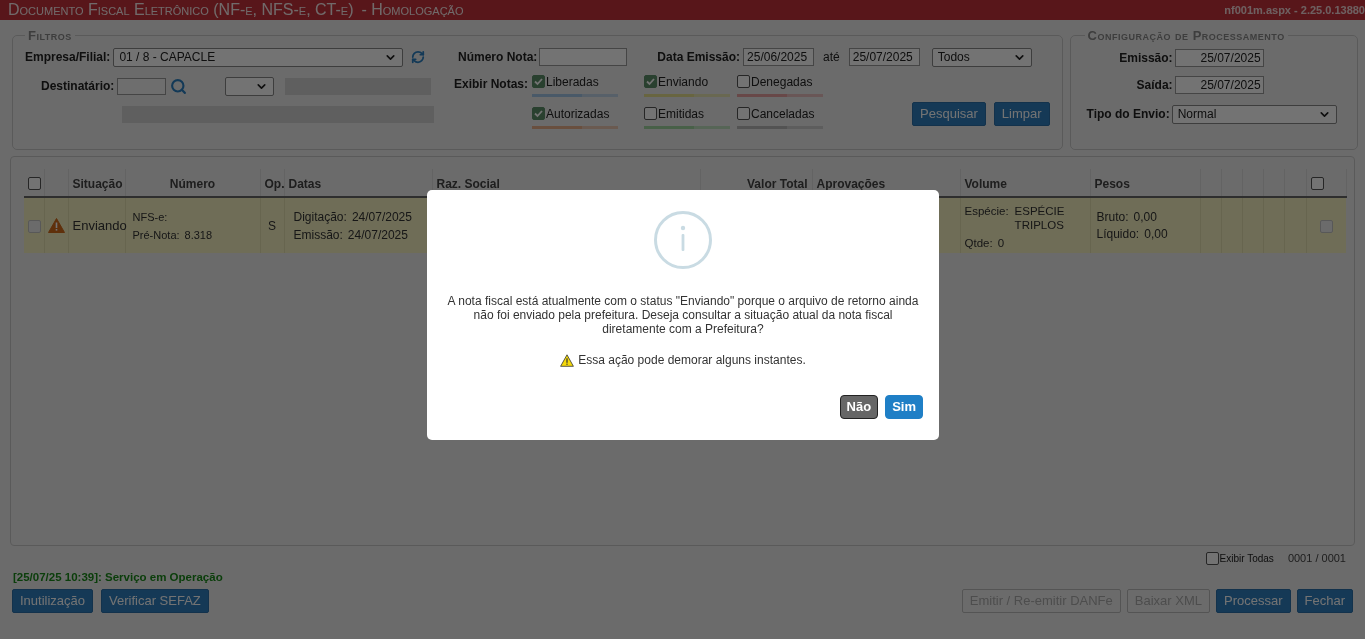 This screenshot has width=1365, height=639. What do you see at coordinates (783, 114) in the screenshot?
I see `checkbox-label: Canceladas` at bounding box center [783, 114].